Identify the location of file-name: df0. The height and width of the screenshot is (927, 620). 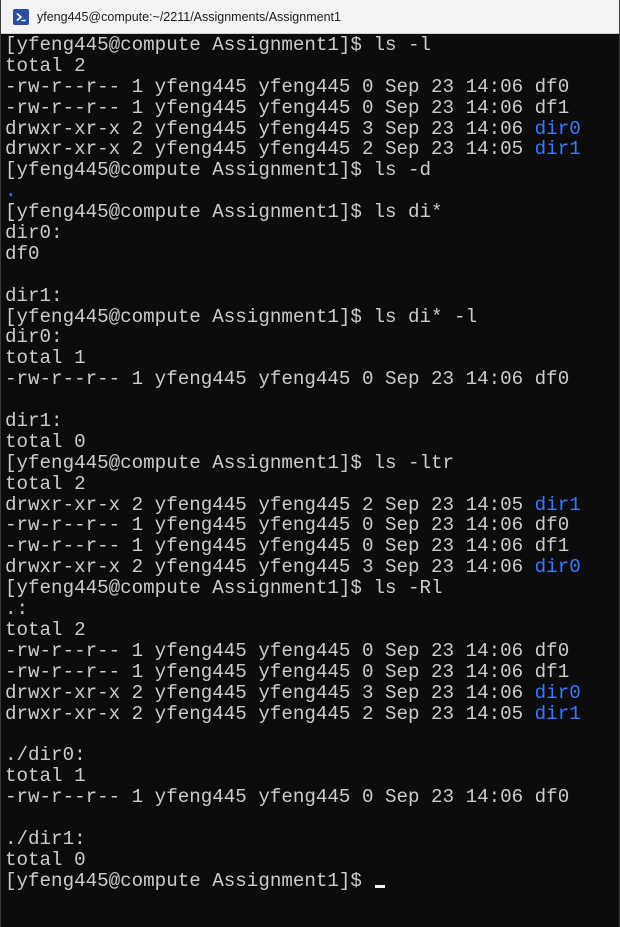
(552, 86).